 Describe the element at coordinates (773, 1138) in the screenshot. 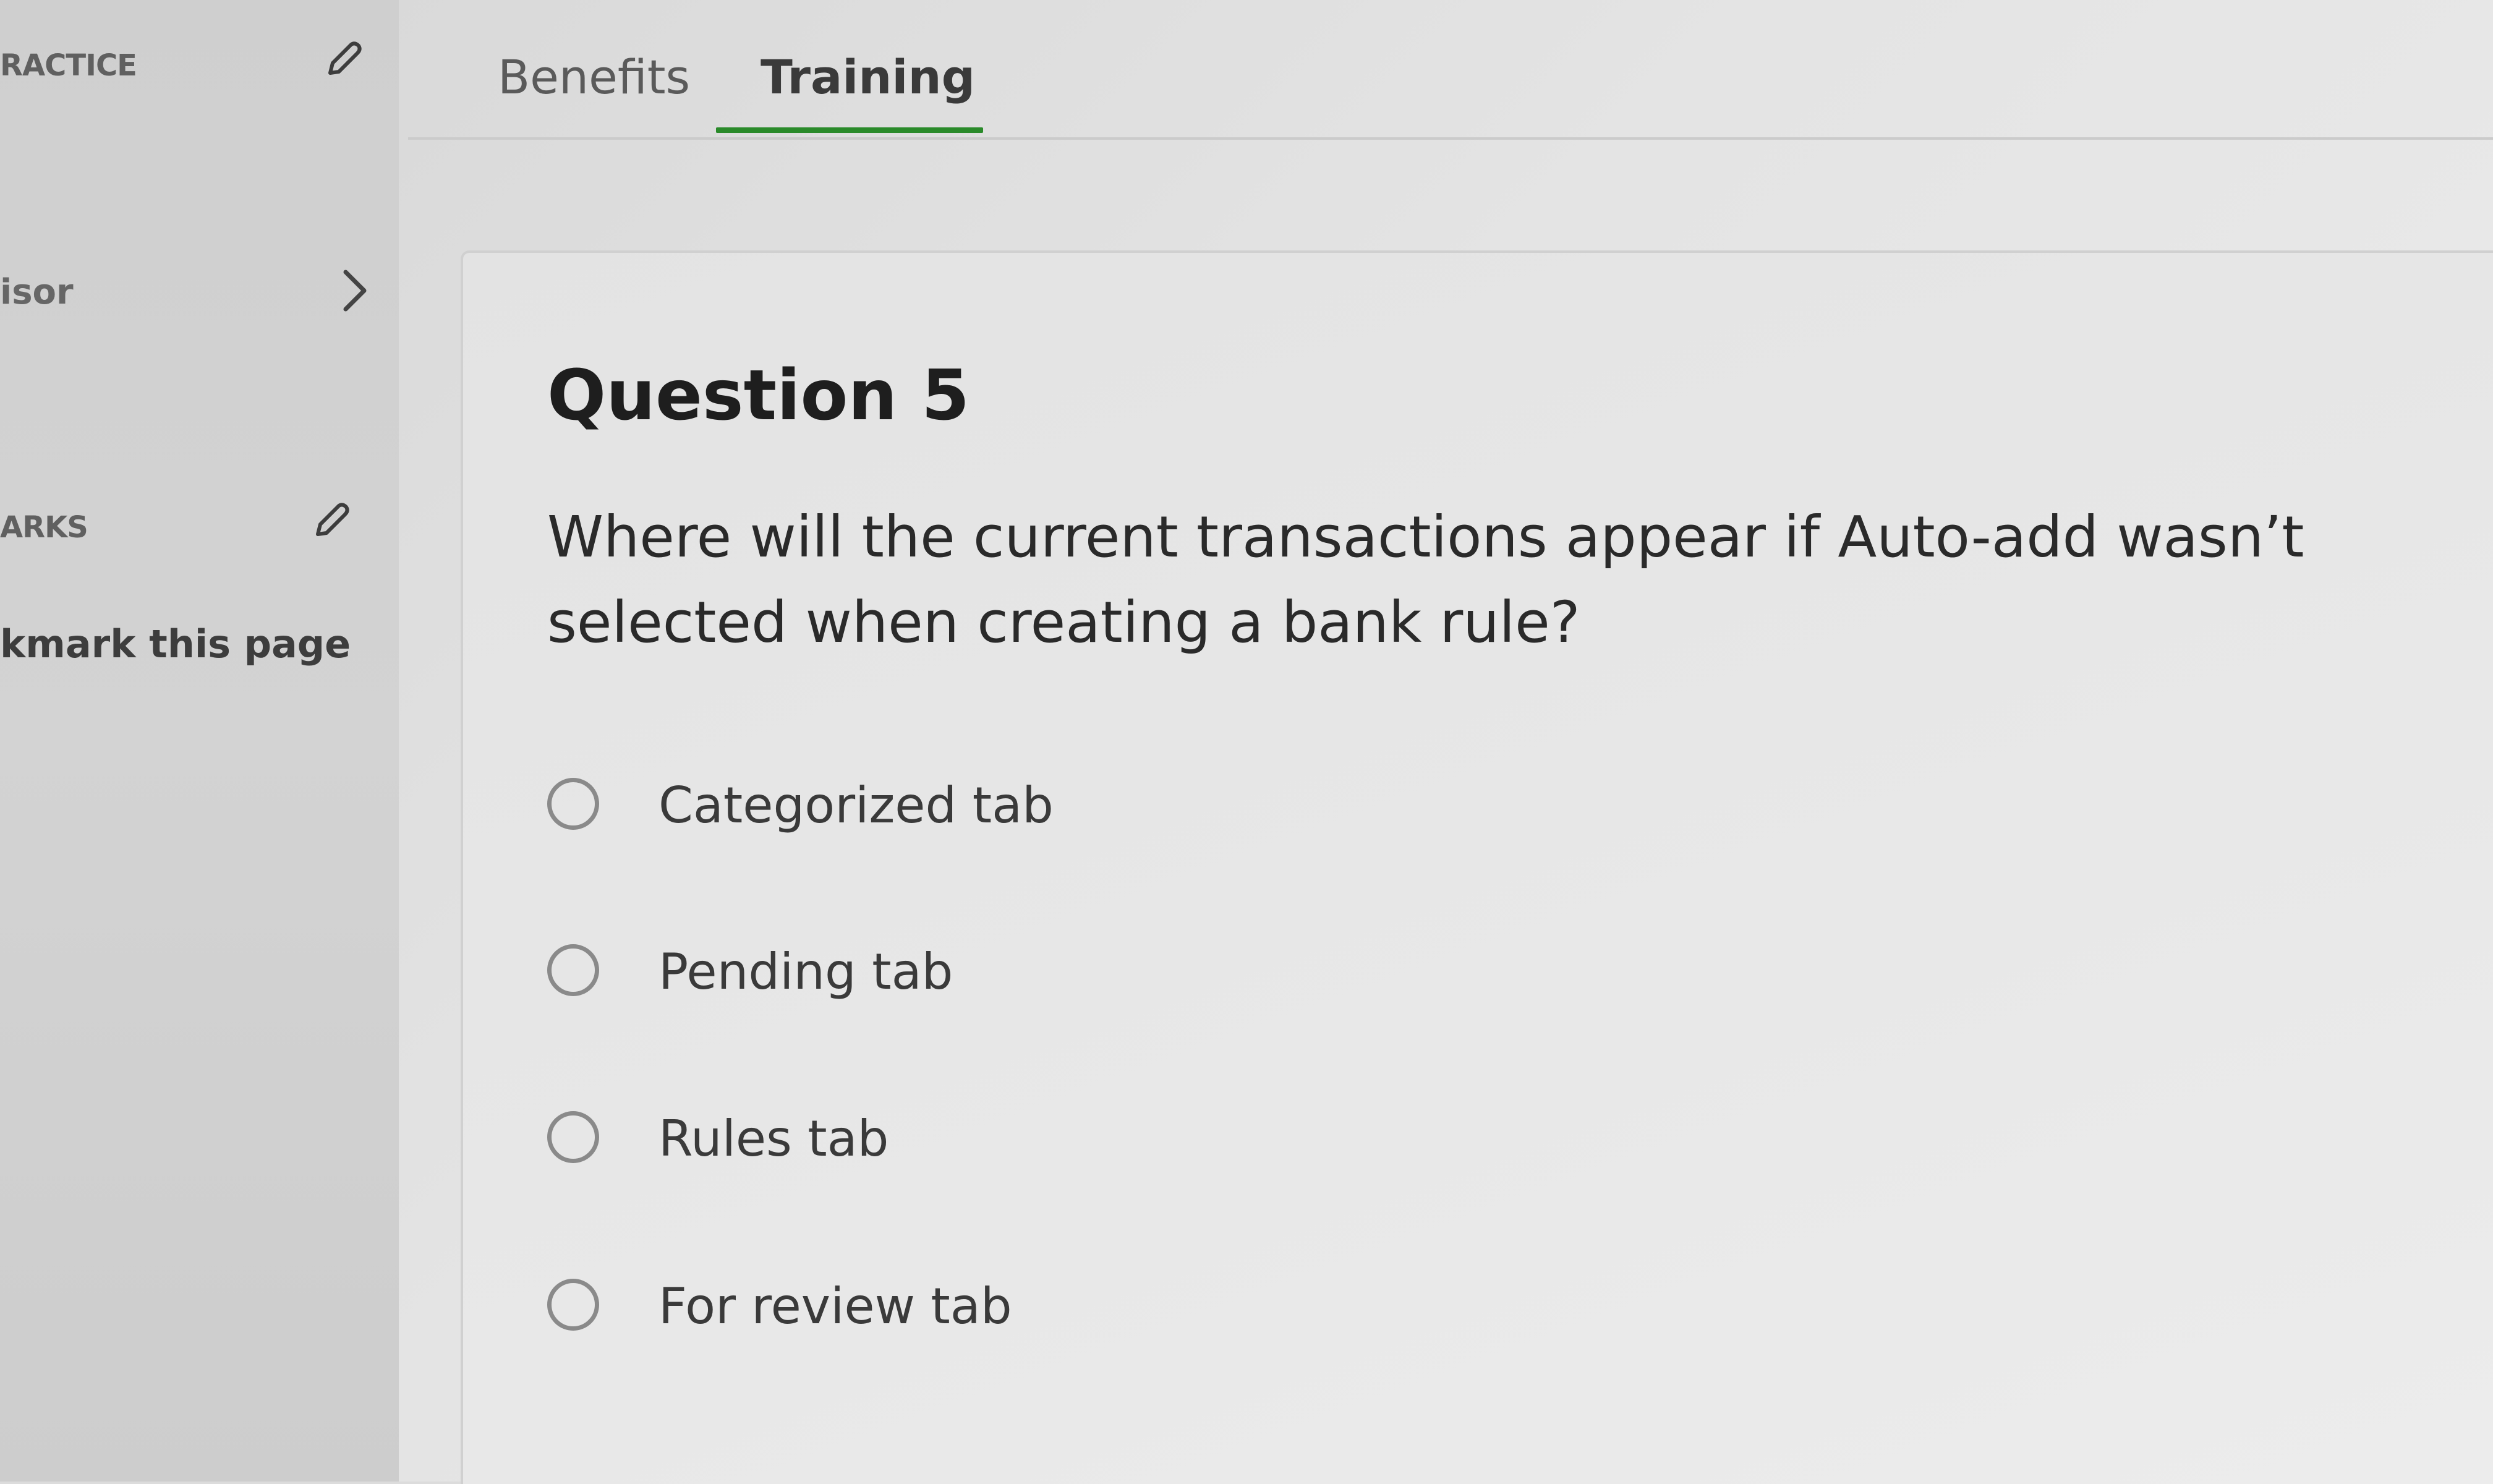

I see `answer-option-label: Rules tab` at that location.